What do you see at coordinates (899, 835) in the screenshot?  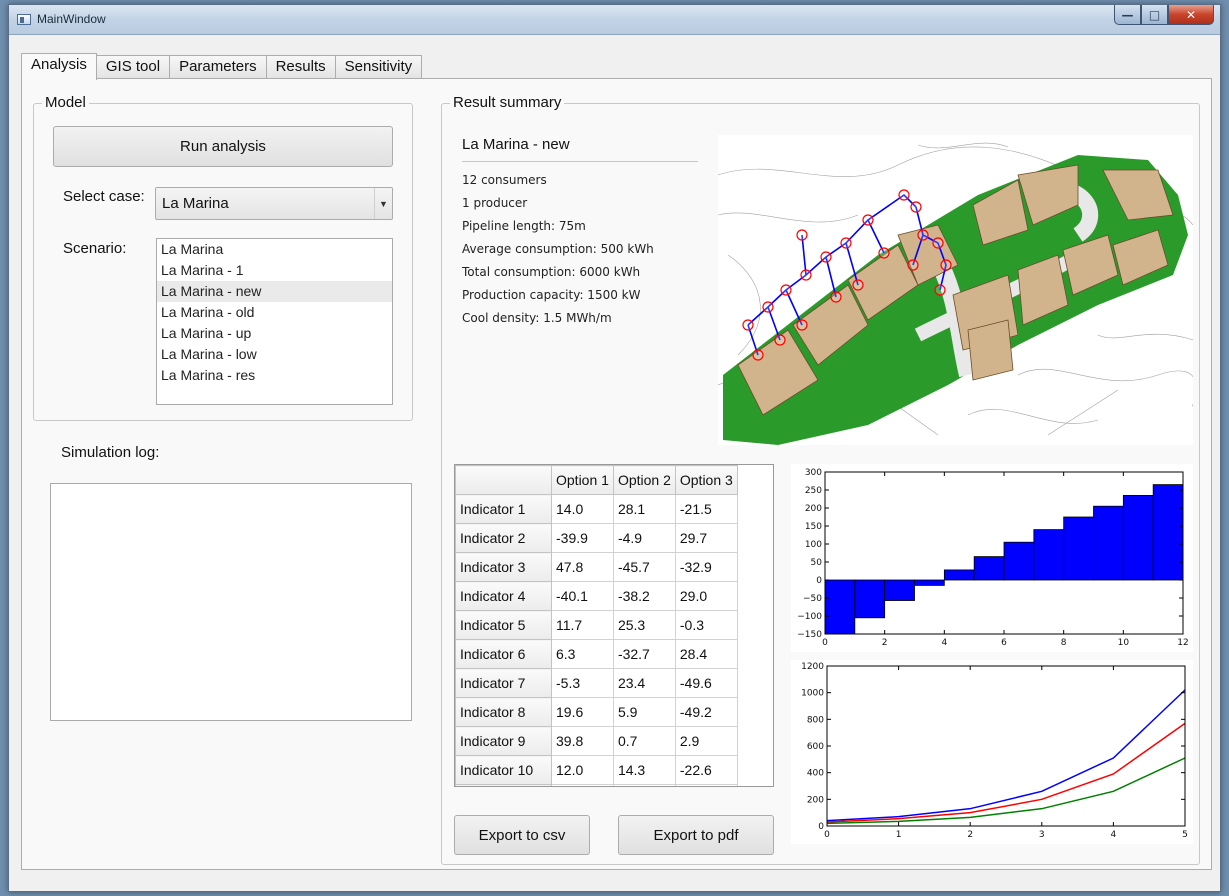 I see `x-tick-label: 1` at bounding box center [899, 835].